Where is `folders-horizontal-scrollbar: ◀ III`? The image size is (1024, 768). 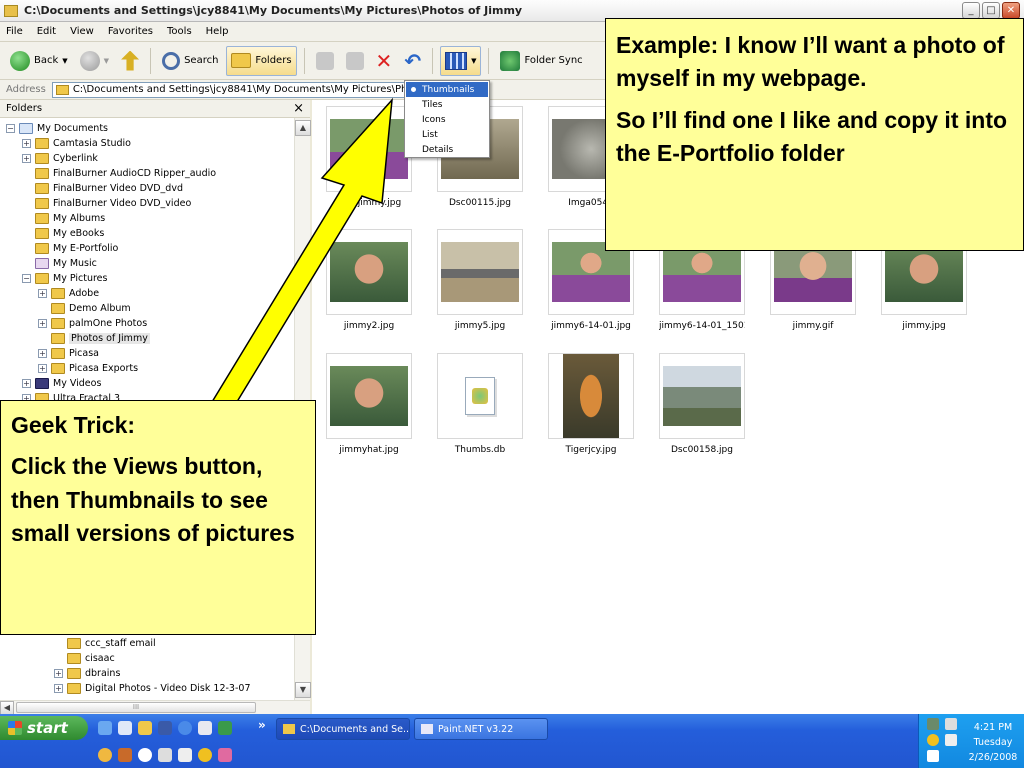
folders-horizontal-scrollbar: ◀ III is located at coordinates (155, 707).